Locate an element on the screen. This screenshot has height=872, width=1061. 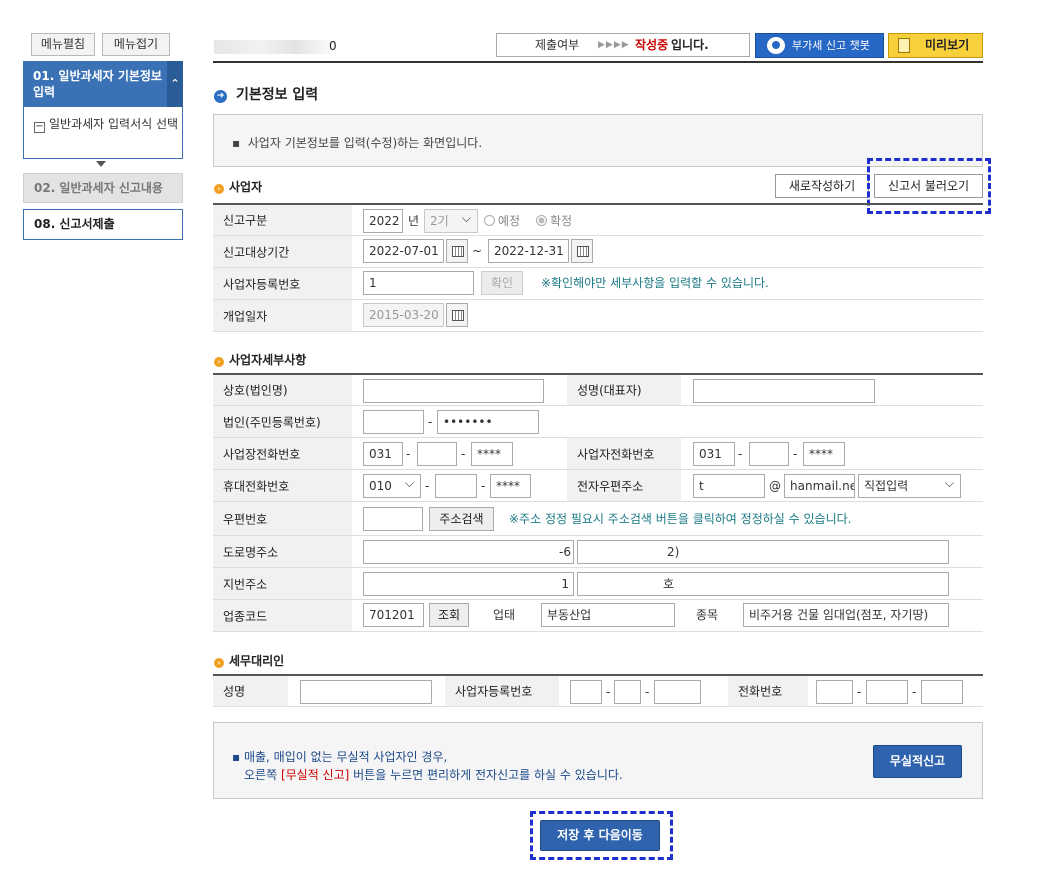
registration-no-label: 사업자등록번호 is located at coordinates (282, 283).